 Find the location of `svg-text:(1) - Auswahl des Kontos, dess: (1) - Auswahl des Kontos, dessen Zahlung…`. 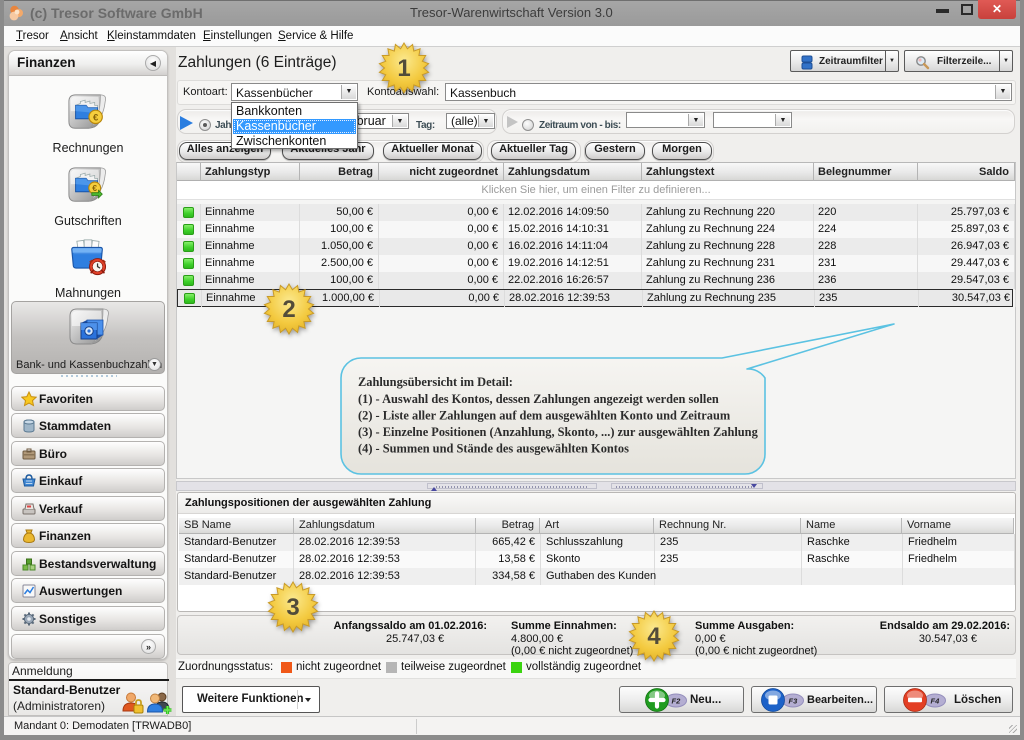

svg-text:(1) - Auswahl des Kontos, dess: (1) - Auswahl des Kontos, dessen Zahlung… is located at coordinates (538, 399).